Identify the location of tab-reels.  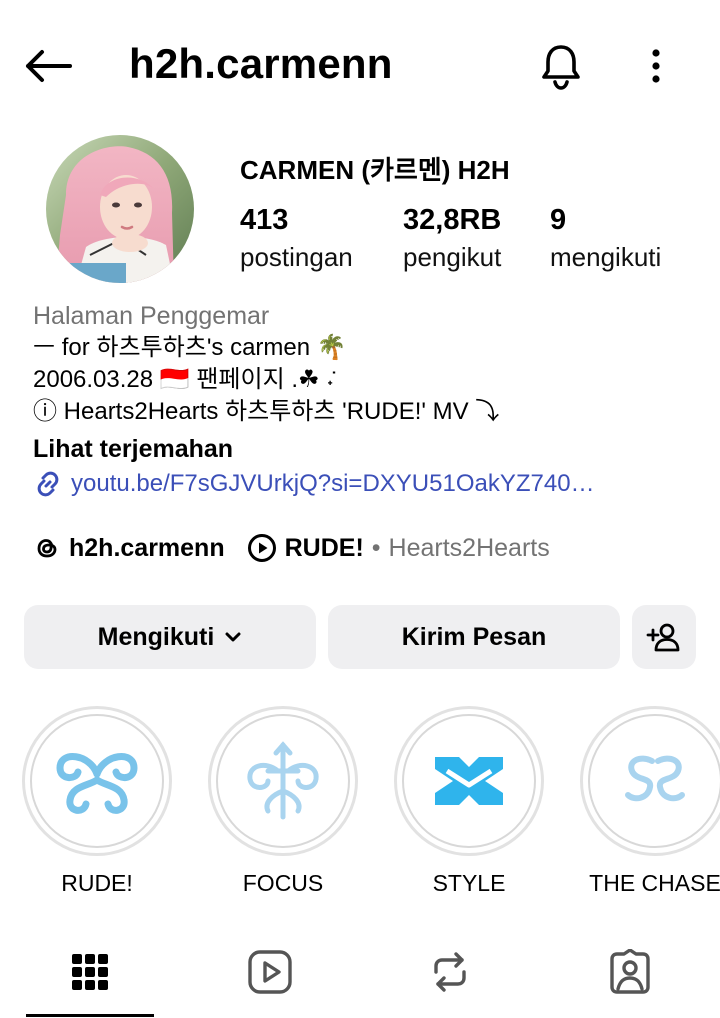
(270, 972).